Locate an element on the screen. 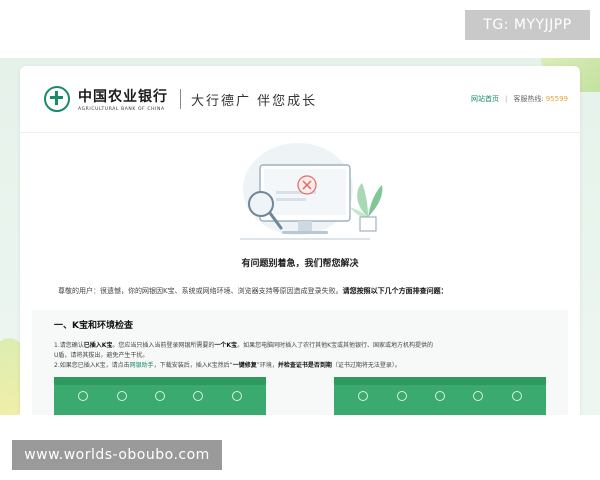 Image resolution: width=600 pixels, height=480 pixels. bank-logo: 中国农业银行 AGRICULTURAL BANK OF CHINA is located at coordinates (123, 99).